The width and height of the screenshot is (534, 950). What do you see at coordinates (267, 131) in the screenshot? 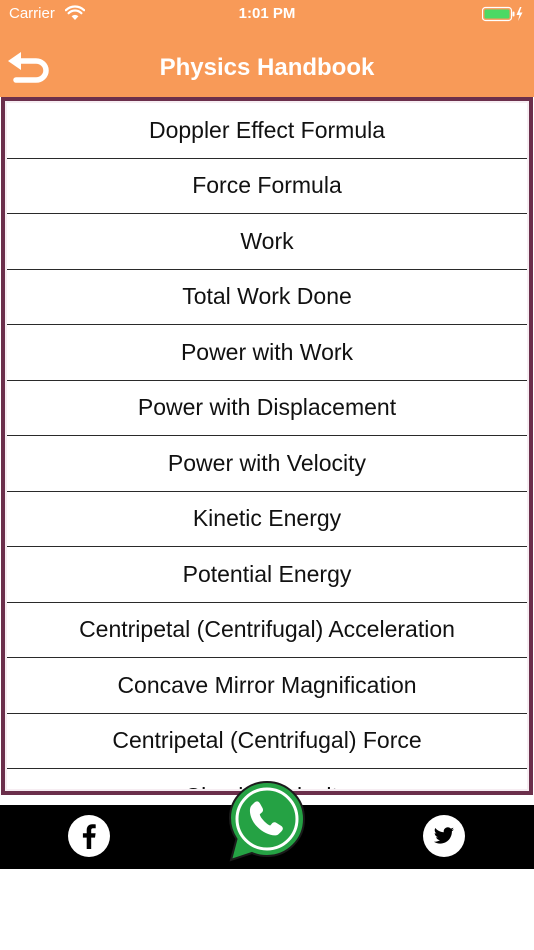
I see `list-item: Doppler Effect Formula` at bounding box center [267, 131].